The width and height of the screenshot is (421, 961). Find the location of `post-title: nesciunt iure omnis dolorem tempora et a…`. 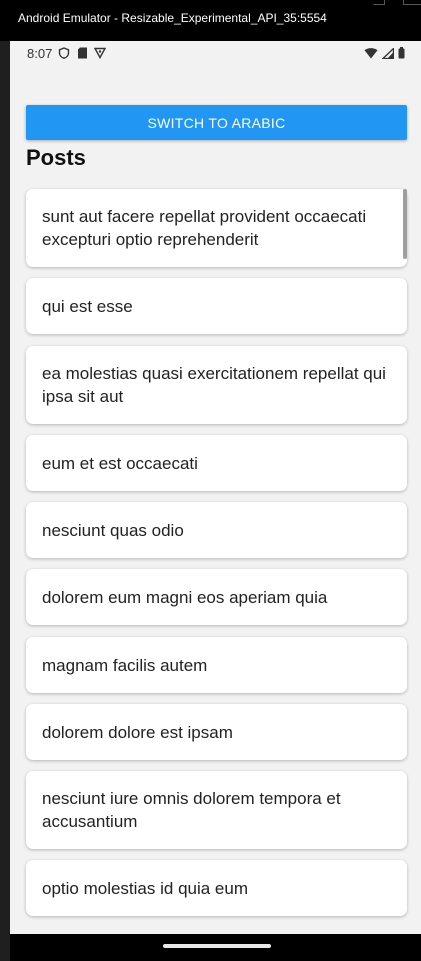

post-title: nesciunt iure omnis dolorem tempora et a… is located at coordinates (191, 810).